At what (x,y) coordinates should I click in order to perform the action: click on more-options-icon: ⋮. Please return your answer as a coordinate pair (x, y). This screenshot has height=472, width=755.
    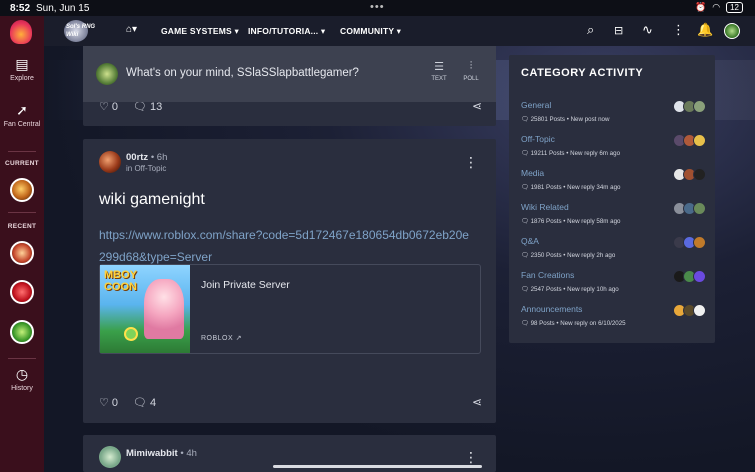
    Looking at the image, I should click on (678, 30).